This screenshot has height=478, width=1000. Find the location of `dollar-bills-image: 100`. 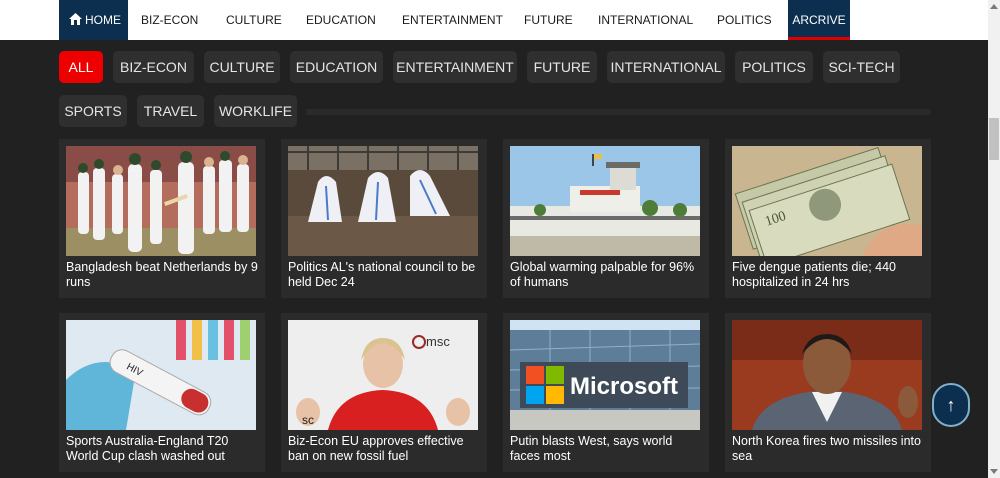

dollar-bills-image: 100 is located at coordinates (827, 201).